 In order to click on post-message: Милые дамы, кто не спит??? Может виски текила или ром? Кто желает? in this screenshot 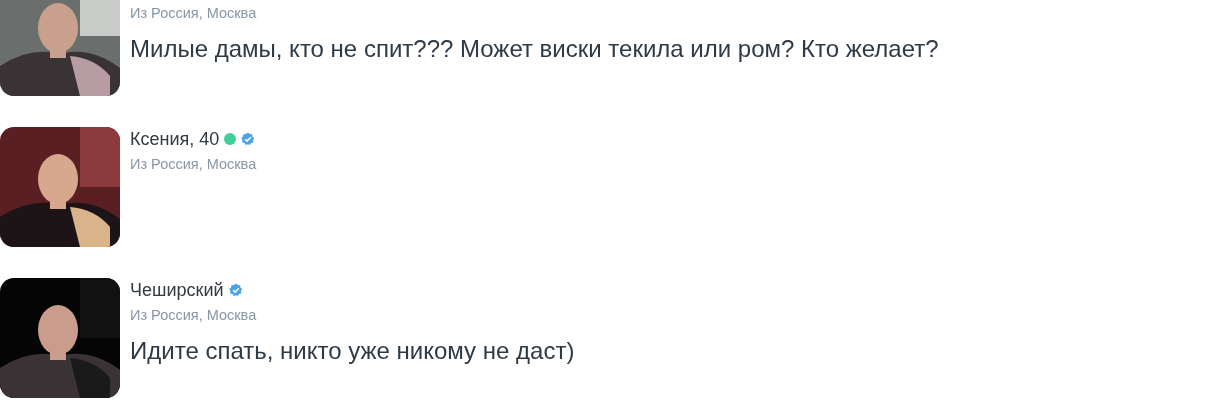, I will do `click(534, 49)`.